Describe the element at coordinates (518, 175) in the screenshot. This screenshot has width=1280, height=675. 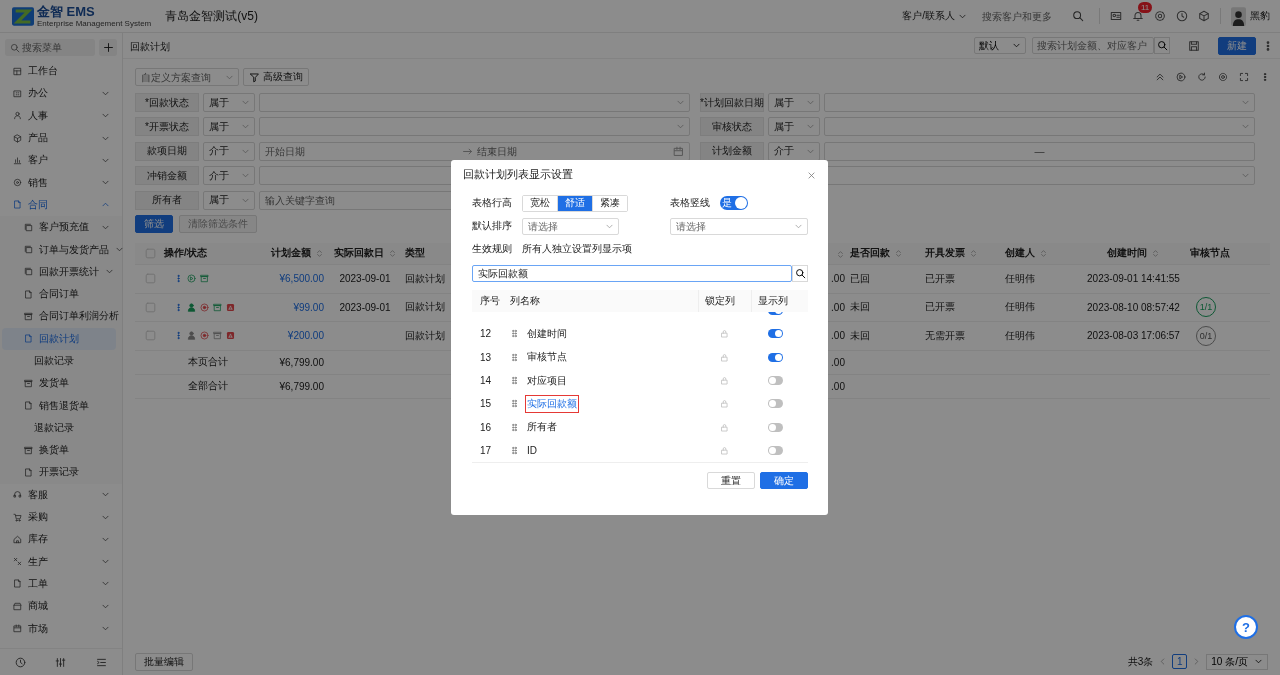
I see `dialog-title: 回款计划列表显示设置` at that location.